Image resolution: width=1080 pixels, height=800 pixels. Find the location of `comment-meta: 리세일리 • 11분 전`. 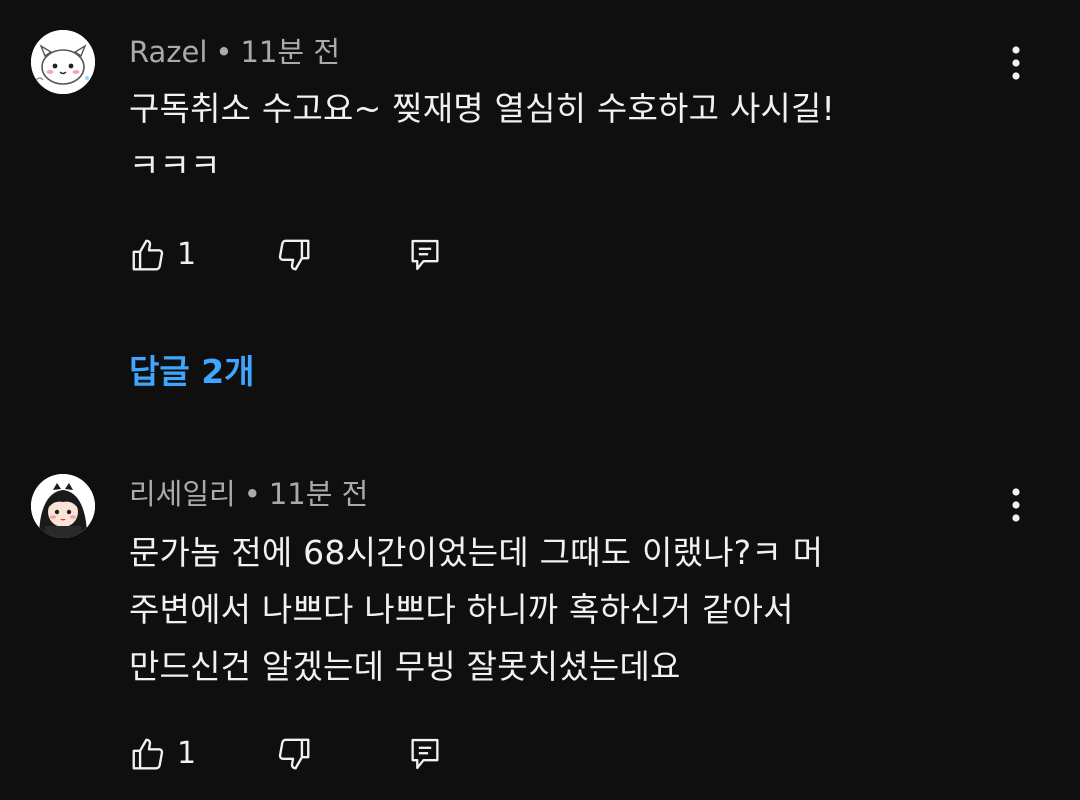

comment-meta: 리세일리 • 11분 전 is located at coordinates (248, 494).